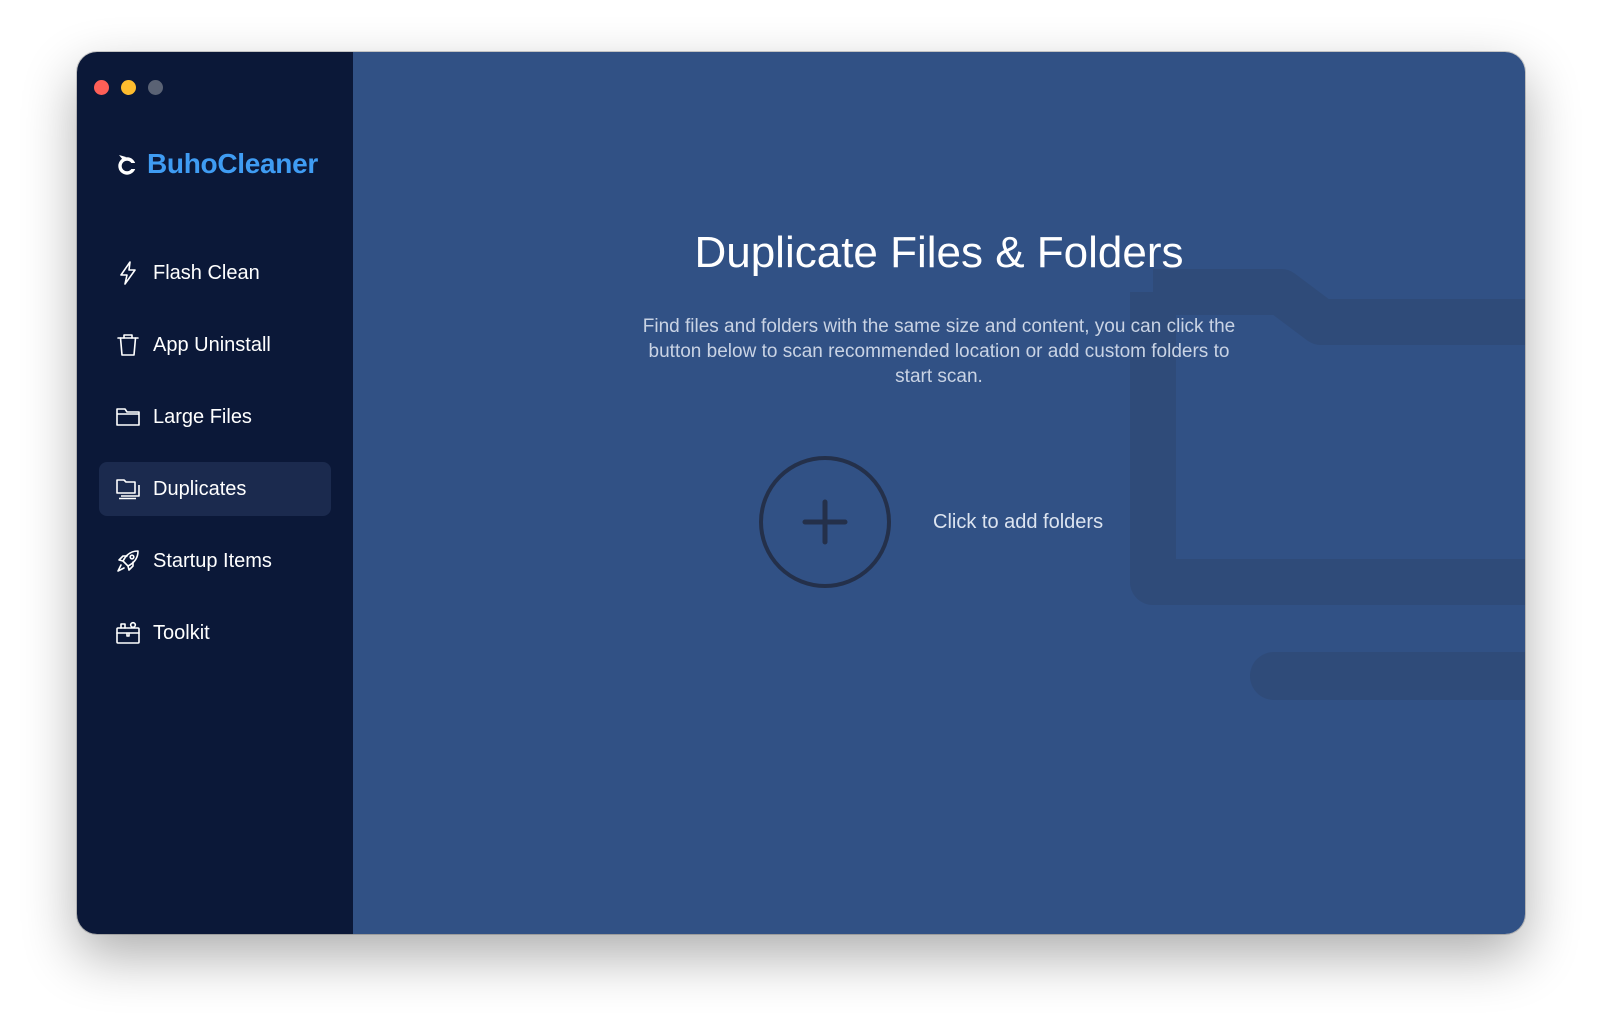 The height and width of the screenshot is (1035, 1600). What do you see at coordinates (215, 633) in the screenshot?
I see `sidebar-item-toolkit: Toolkit` at bounding box center [215, 633].